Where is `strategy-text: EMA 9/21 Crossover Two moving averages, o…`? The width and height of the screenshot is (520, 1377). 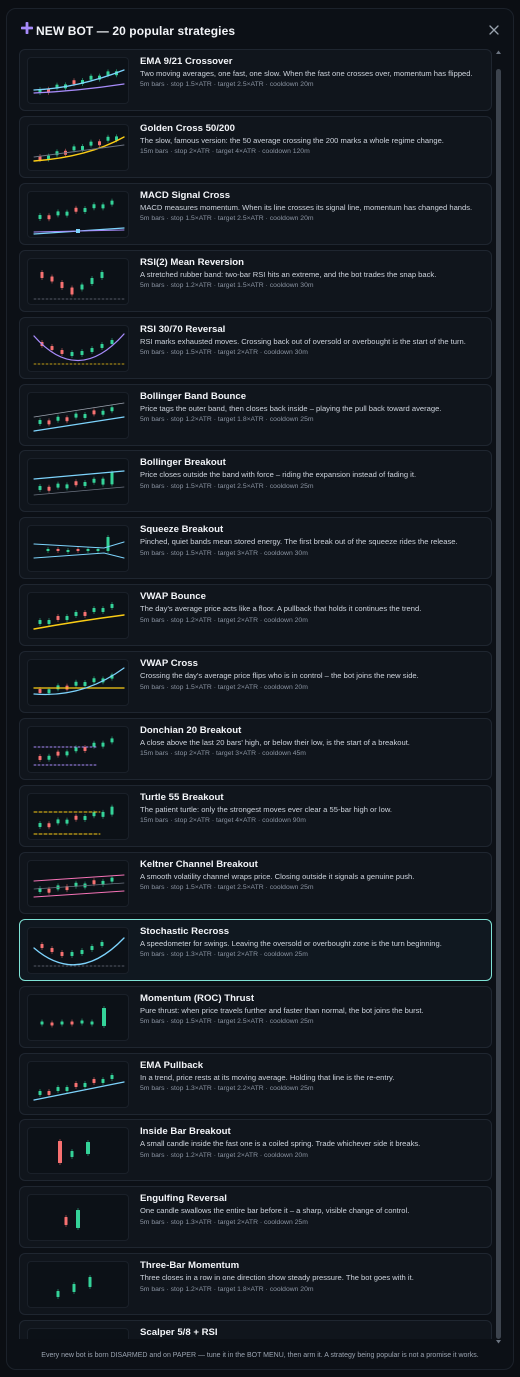
strategy-text: EMA 9/21 Crossover Two moving averages, o… is located at coordinates (311, 72).